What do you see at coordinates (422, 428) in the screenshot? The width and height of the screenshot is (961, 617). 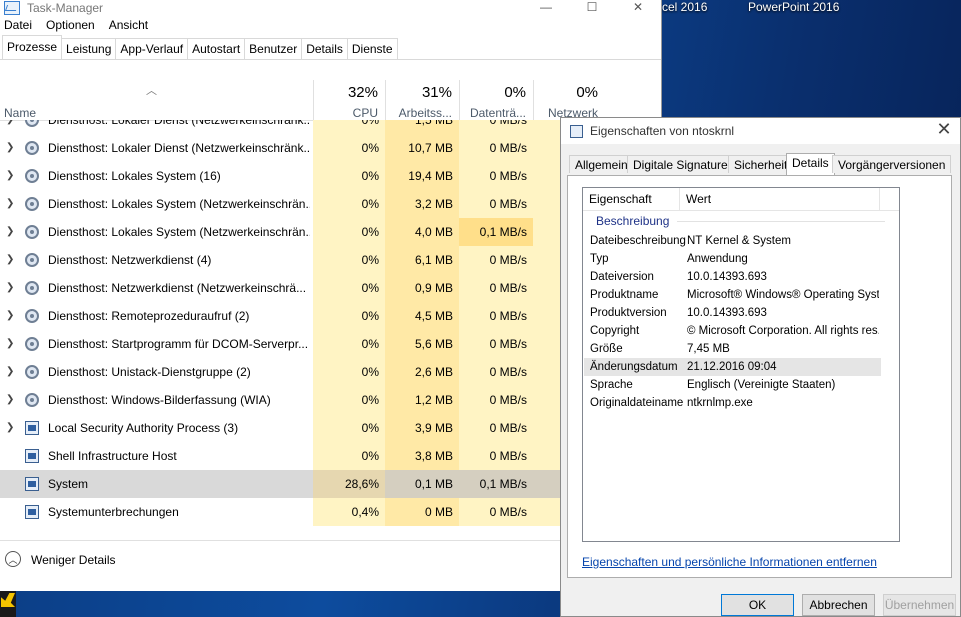 I see `memory-cell: 3,9 MB` at bounding box center [422, 428].